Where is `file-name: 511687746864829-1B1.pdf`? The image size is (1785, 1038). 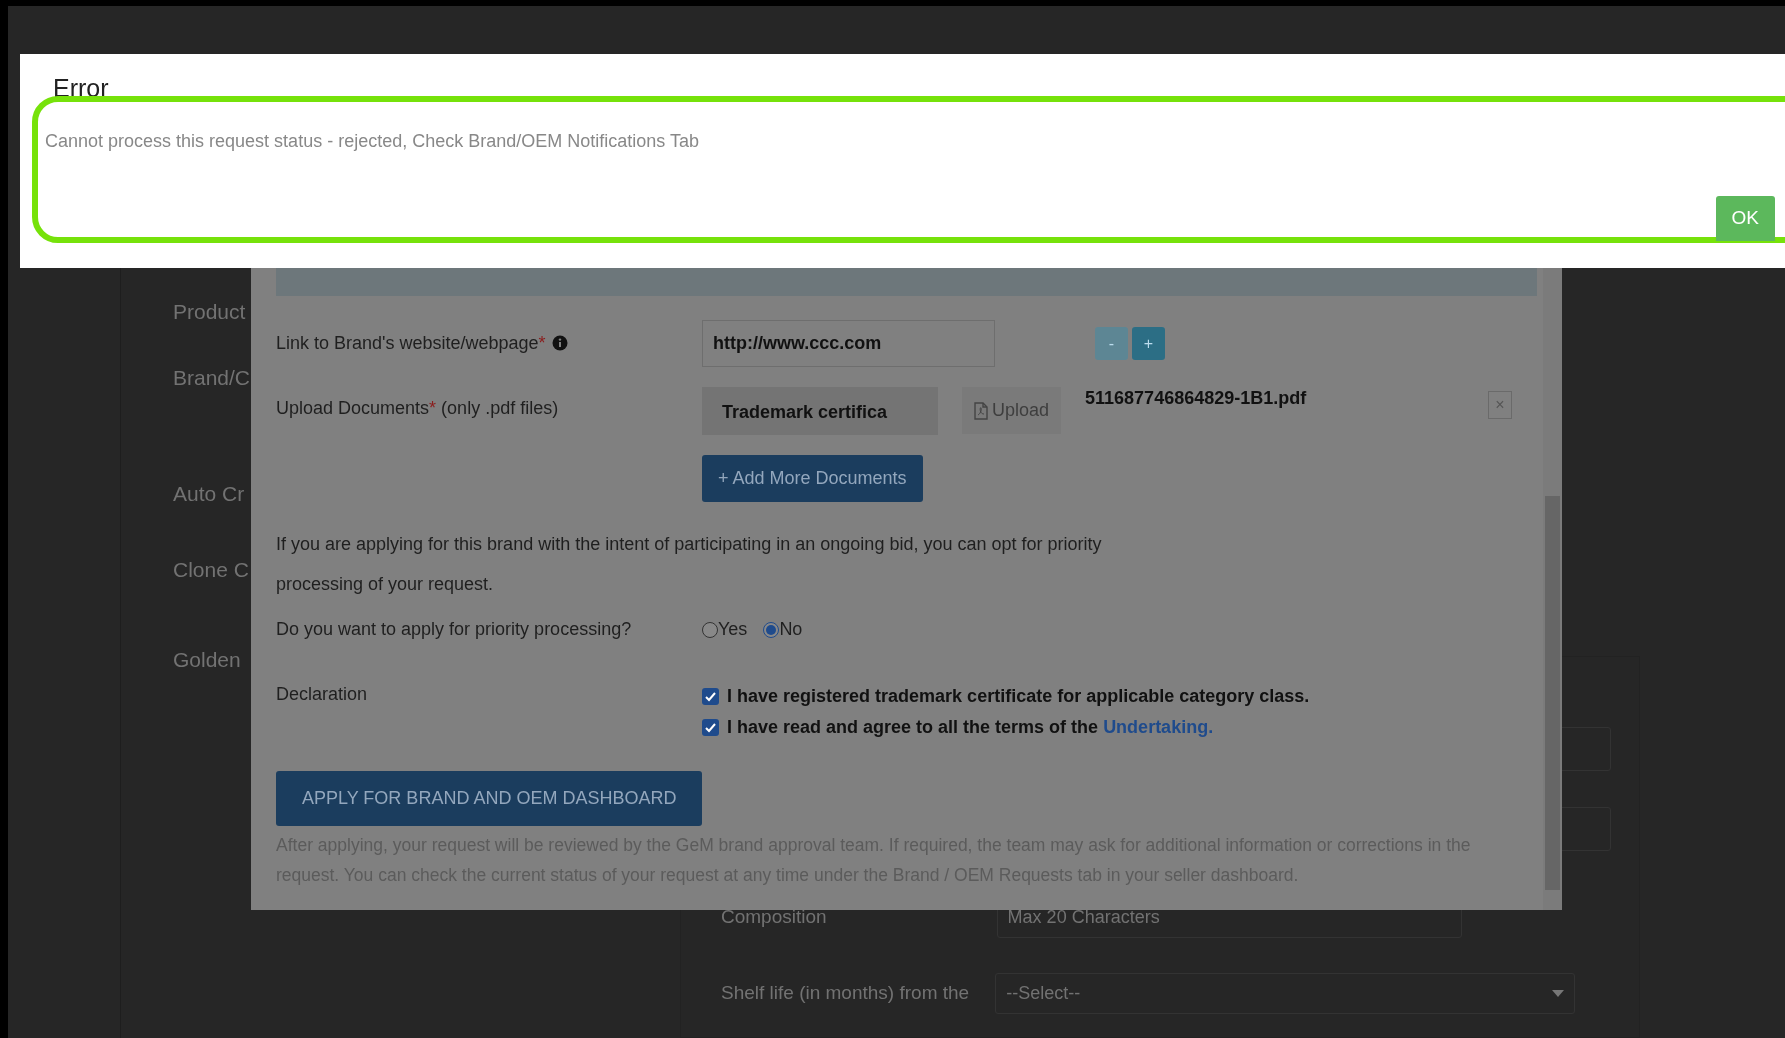
file-name: 511687746864829-1B1.pdf is located at coordinates (1196, 398).